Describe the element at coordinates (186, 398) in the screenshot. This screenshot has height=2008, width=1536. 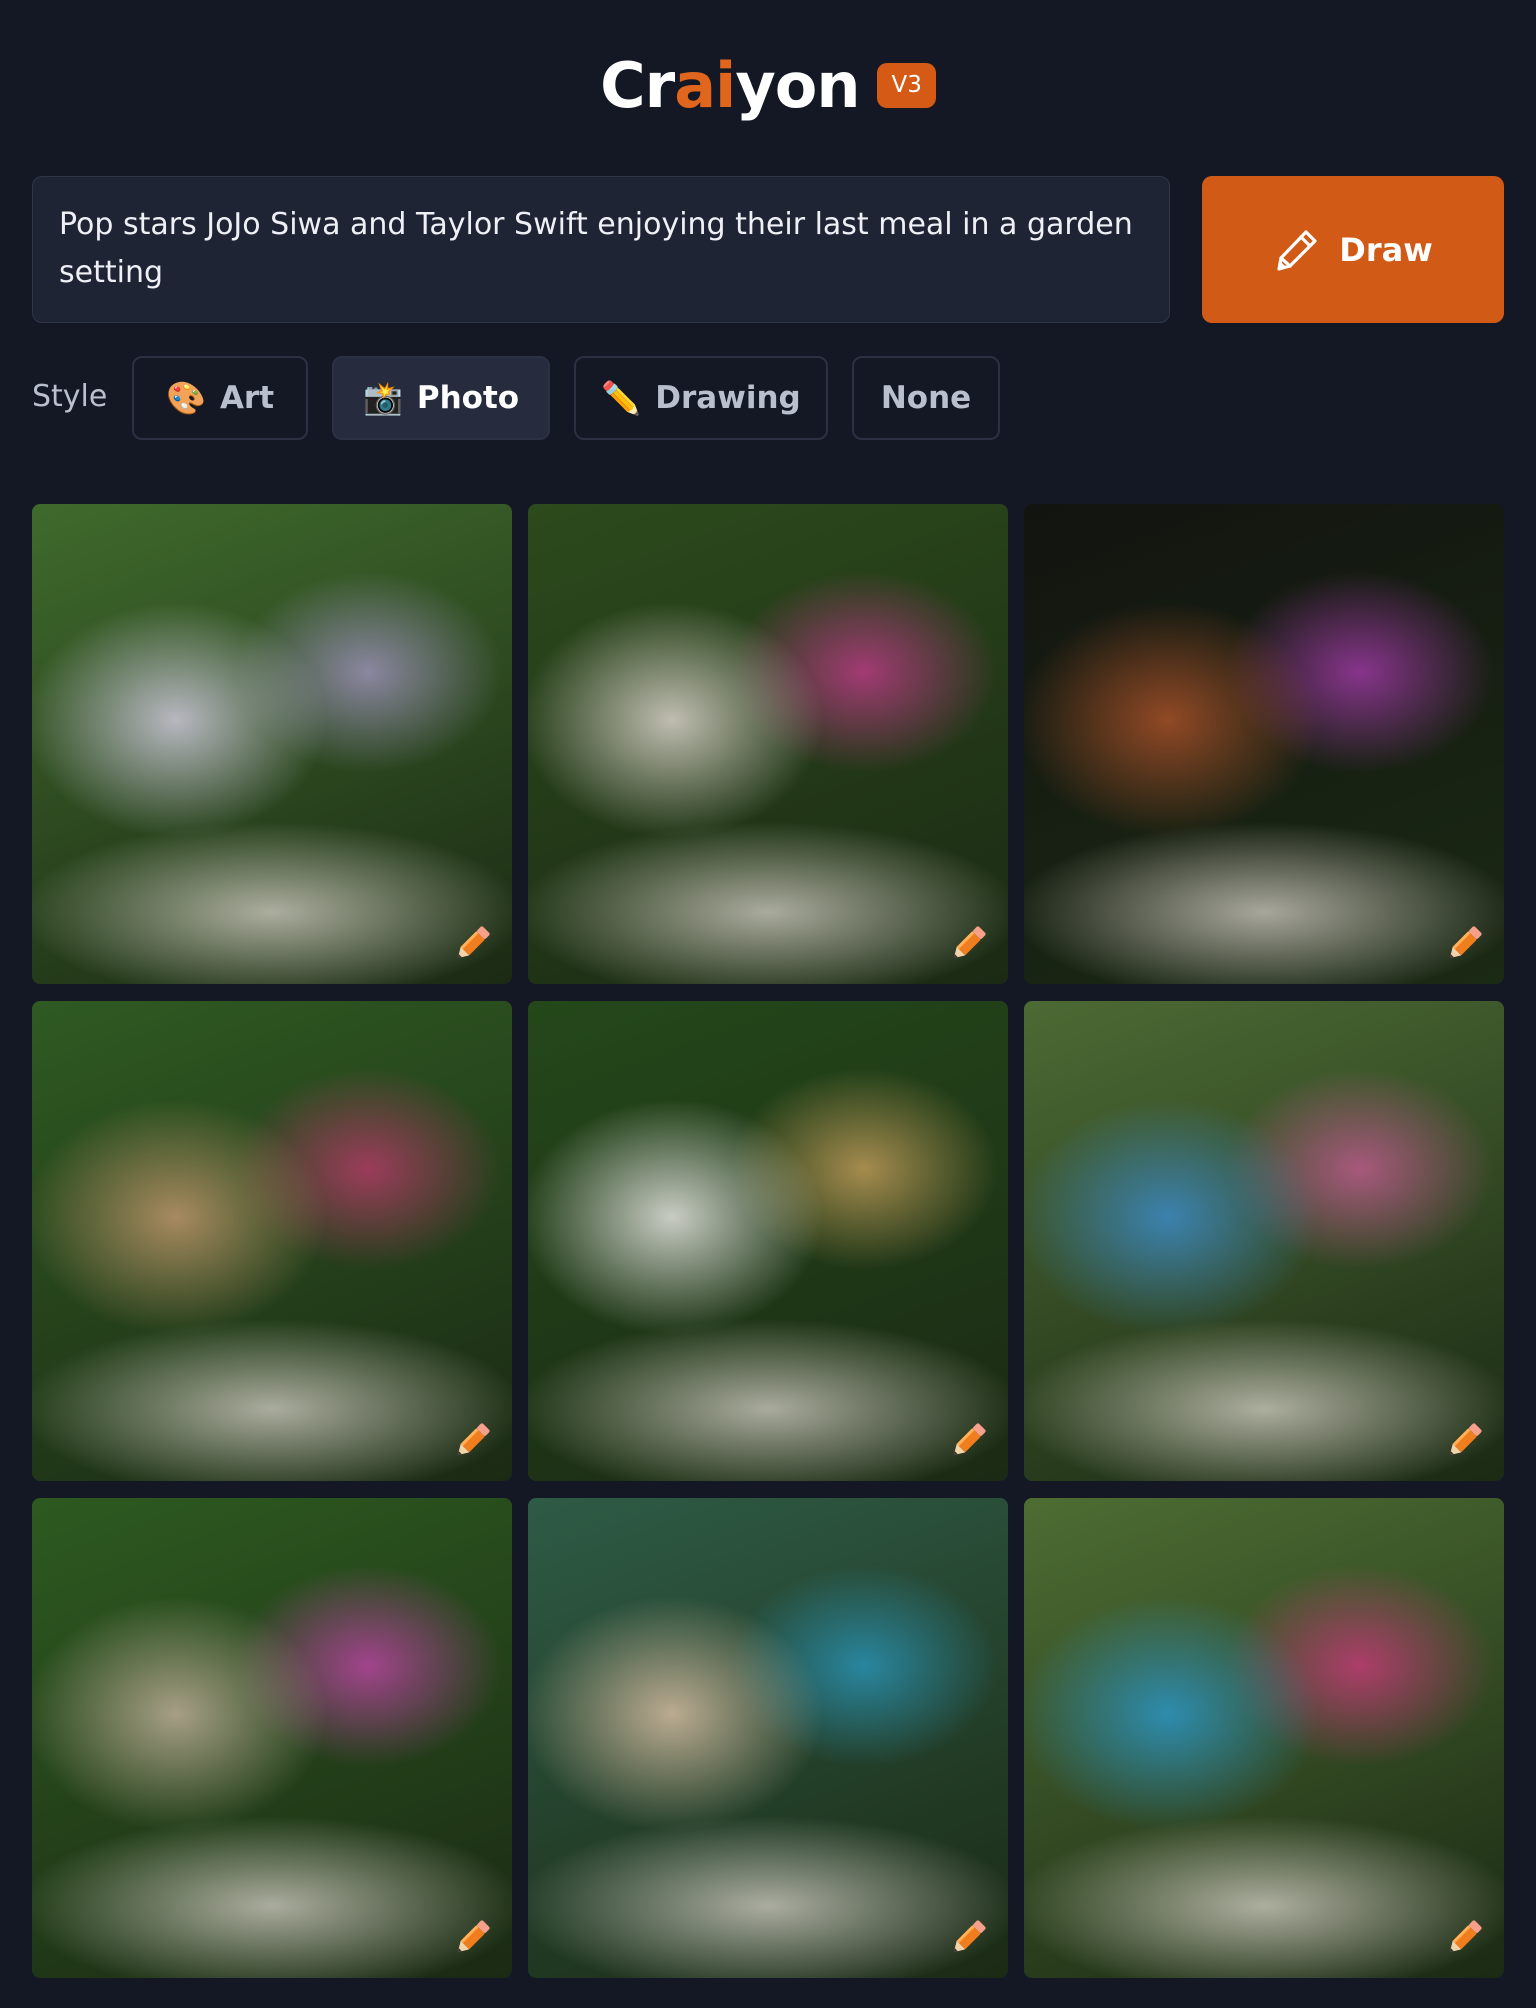
I see `palette-icon: 🎨` at that location.